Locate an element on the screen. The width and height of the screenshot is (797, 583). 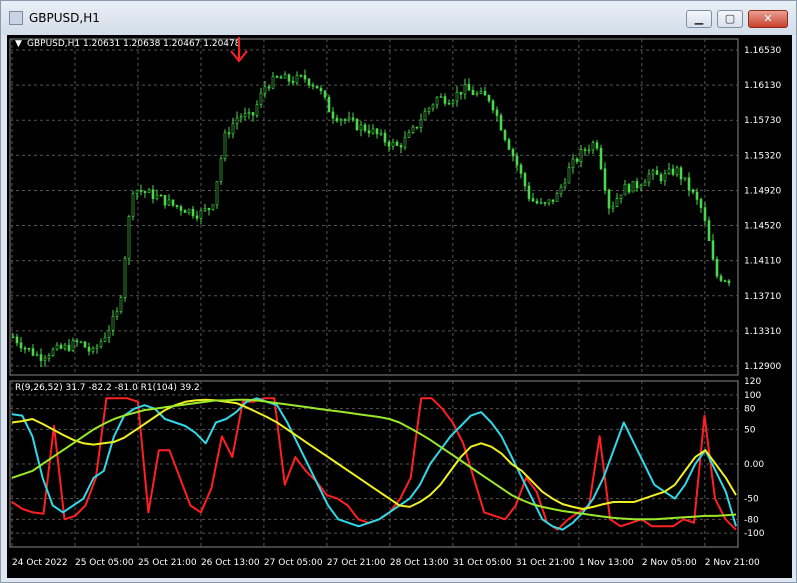
close-button: ✕ is located at coordinates (768, 19).